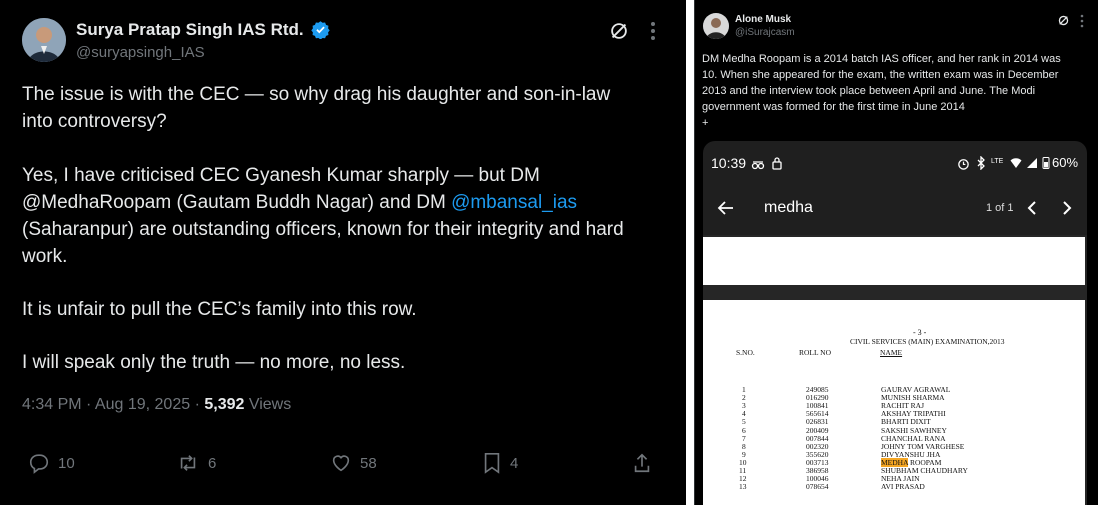 This screenshot has width=1098, height=505. I want to click on share-icon, so click(642, 463).